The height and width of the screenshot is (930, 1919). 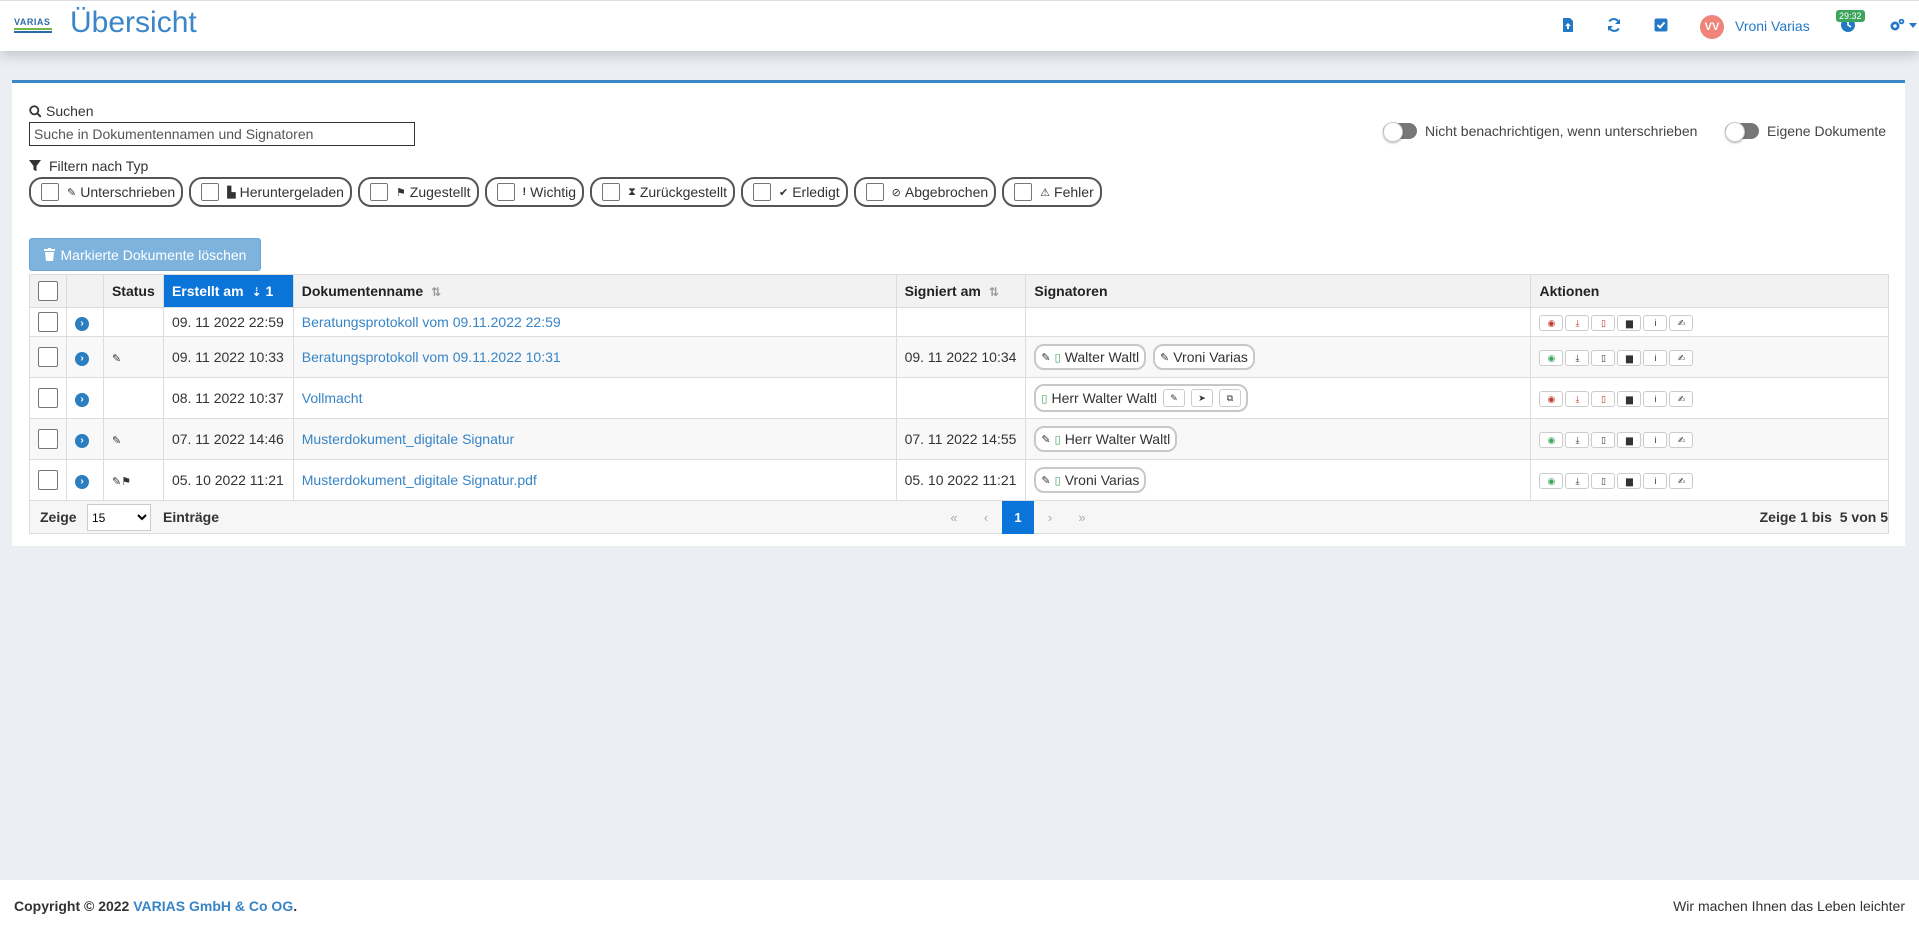 I want to click on signer-pill: ✎ Vroni Varias, so click(x=1204, y=357).